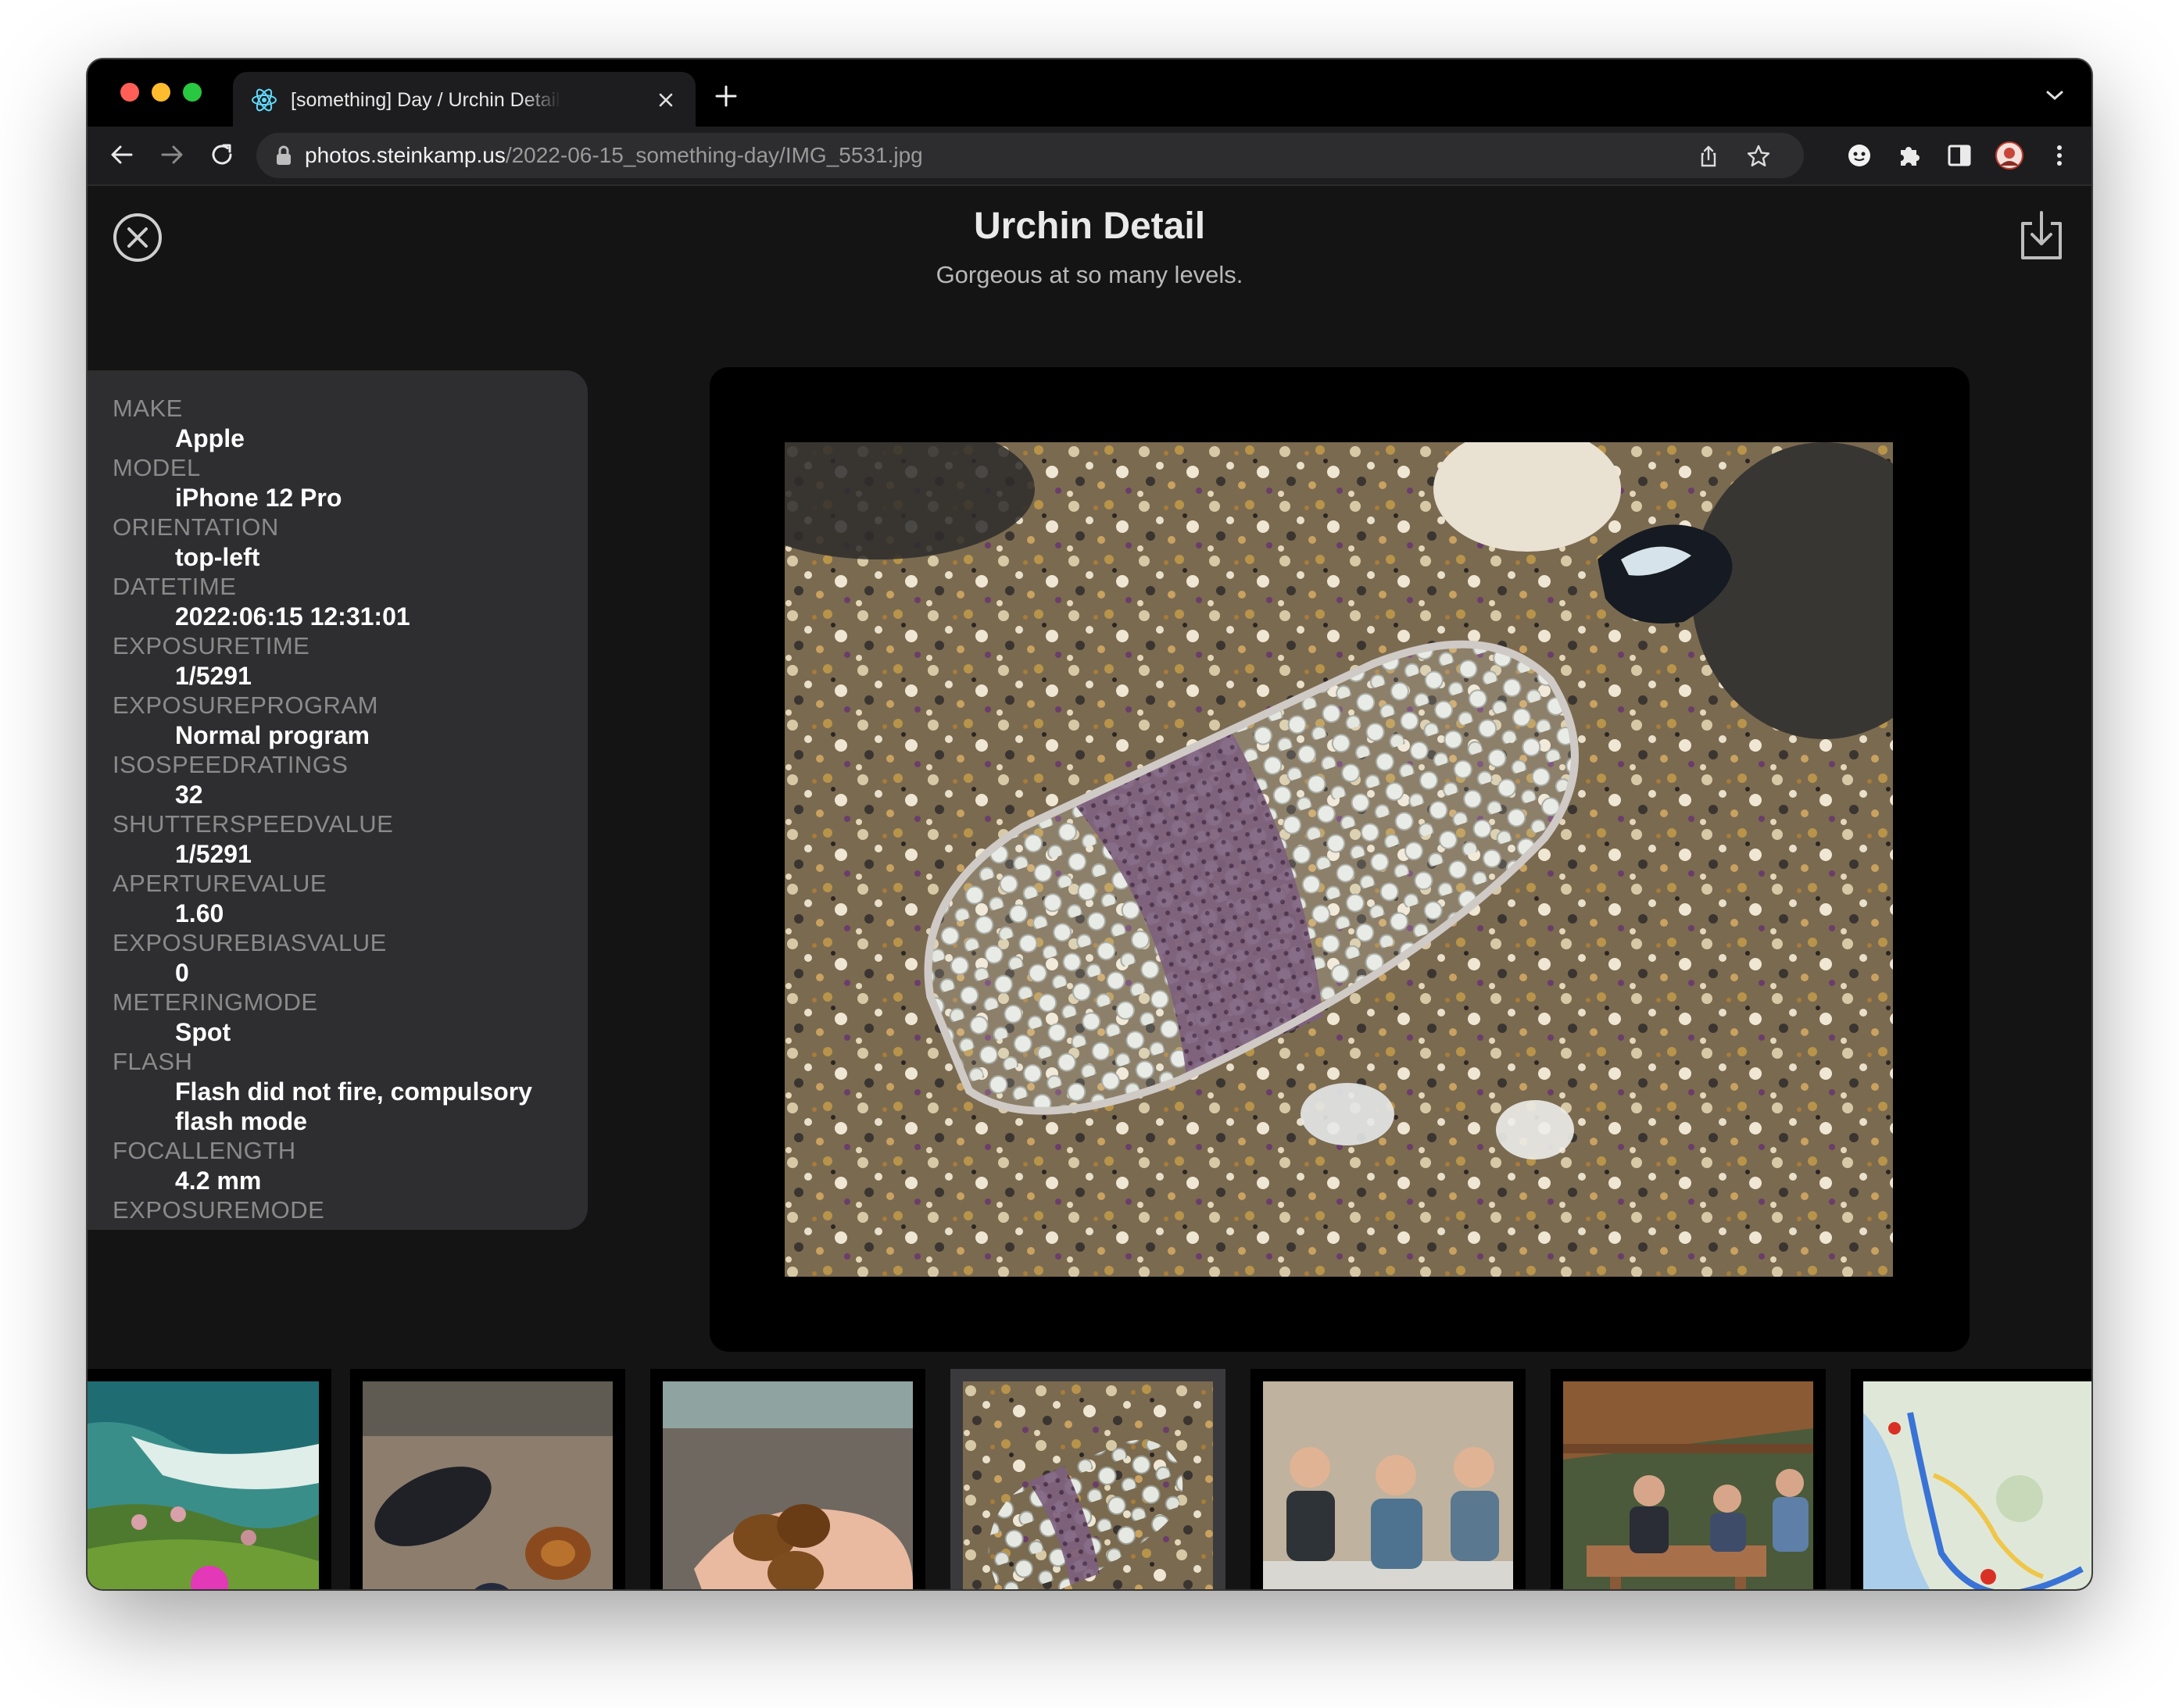 This screenshot has height=1708, width=2179. I want to click on exif-key: FLASH, so click(153, 1061).